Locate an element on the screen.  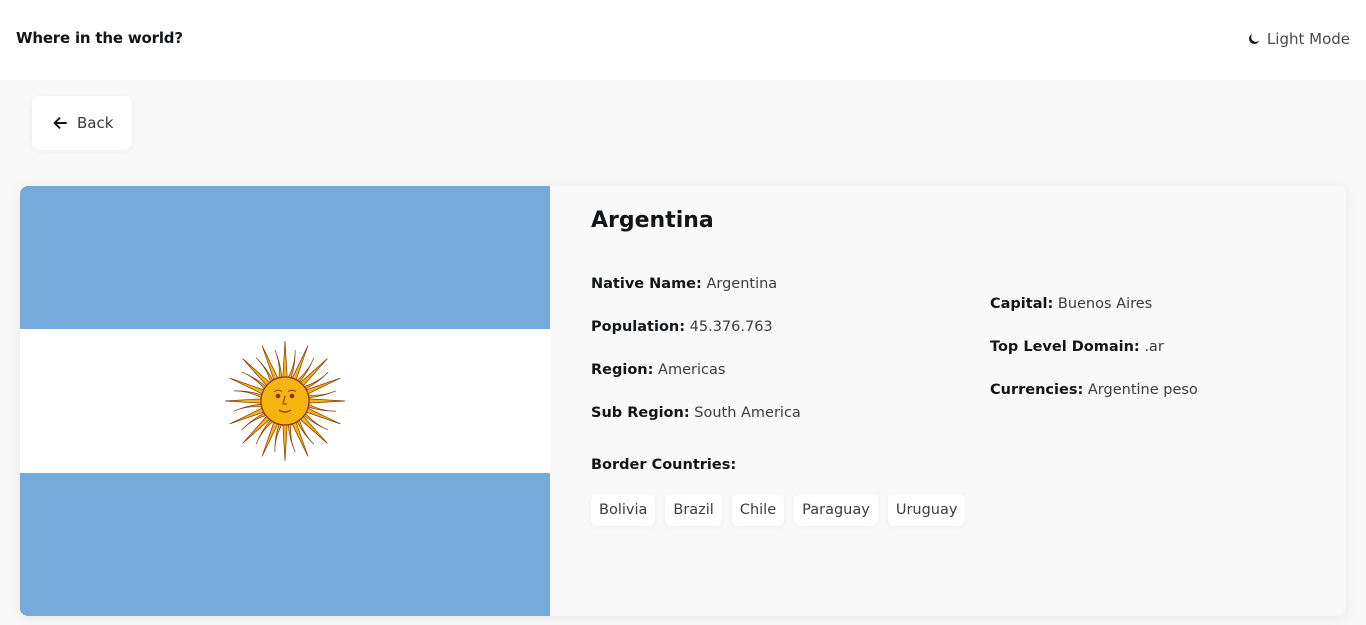
sub-region-row: Sub Region: South America is located at coordinates (696, 413).